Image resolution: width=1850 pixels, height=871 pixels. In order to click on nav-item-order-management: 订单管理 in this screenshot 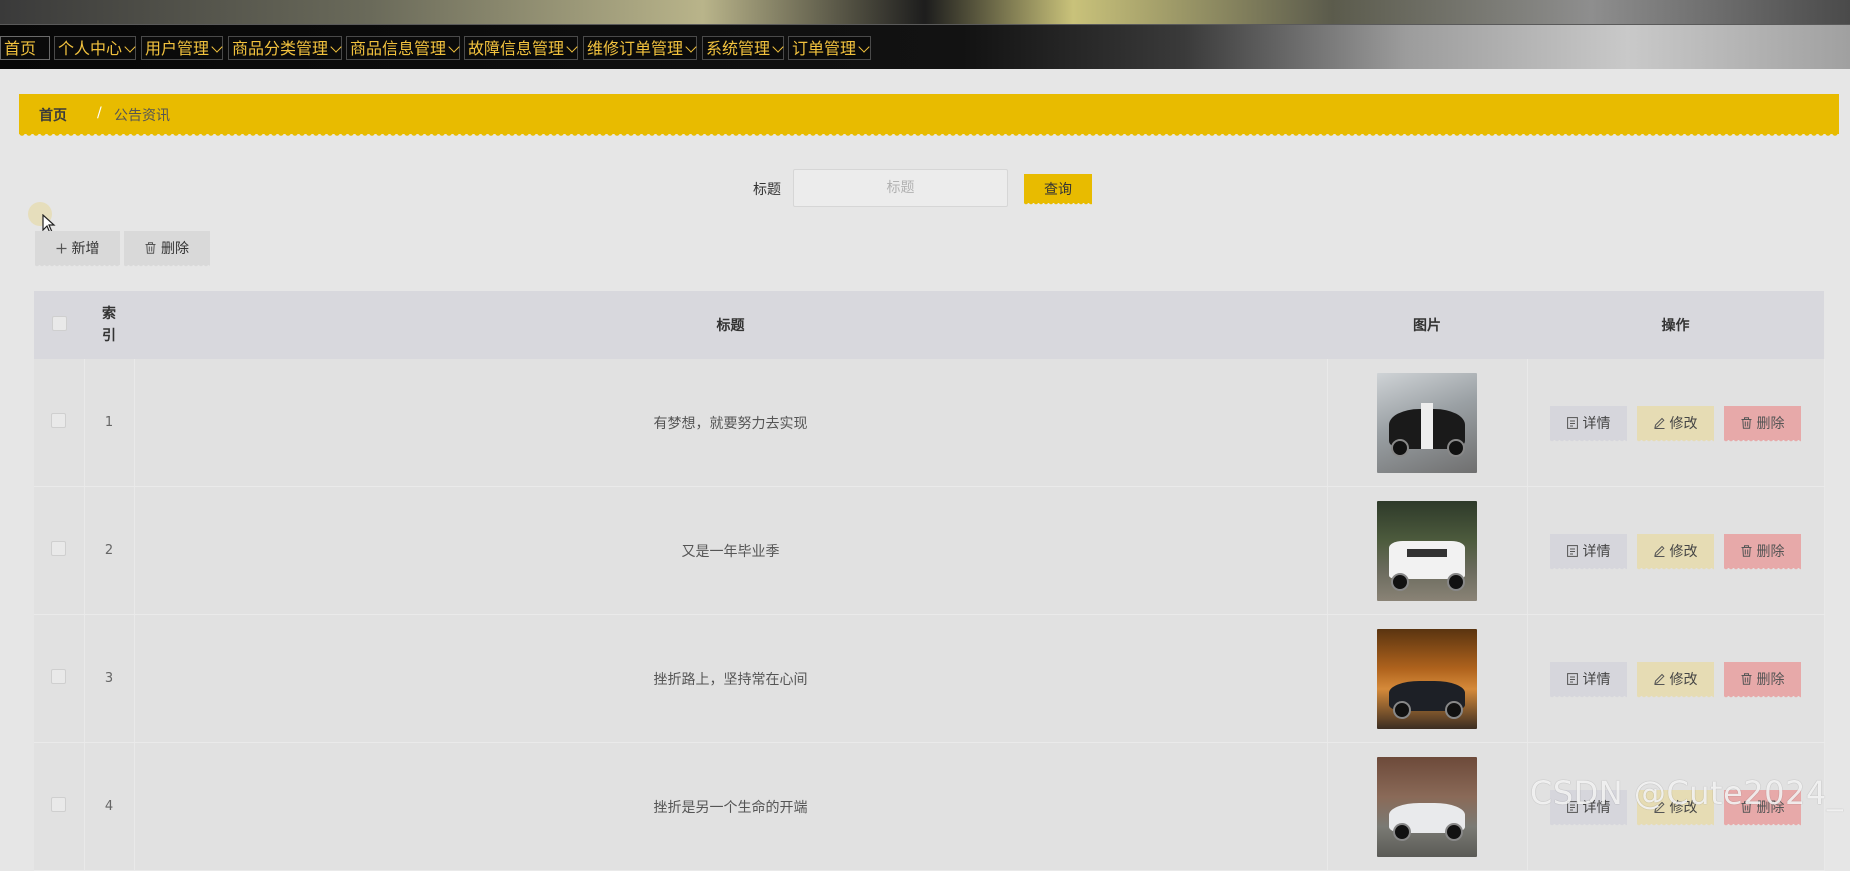, I will do `click(829, 48)`.